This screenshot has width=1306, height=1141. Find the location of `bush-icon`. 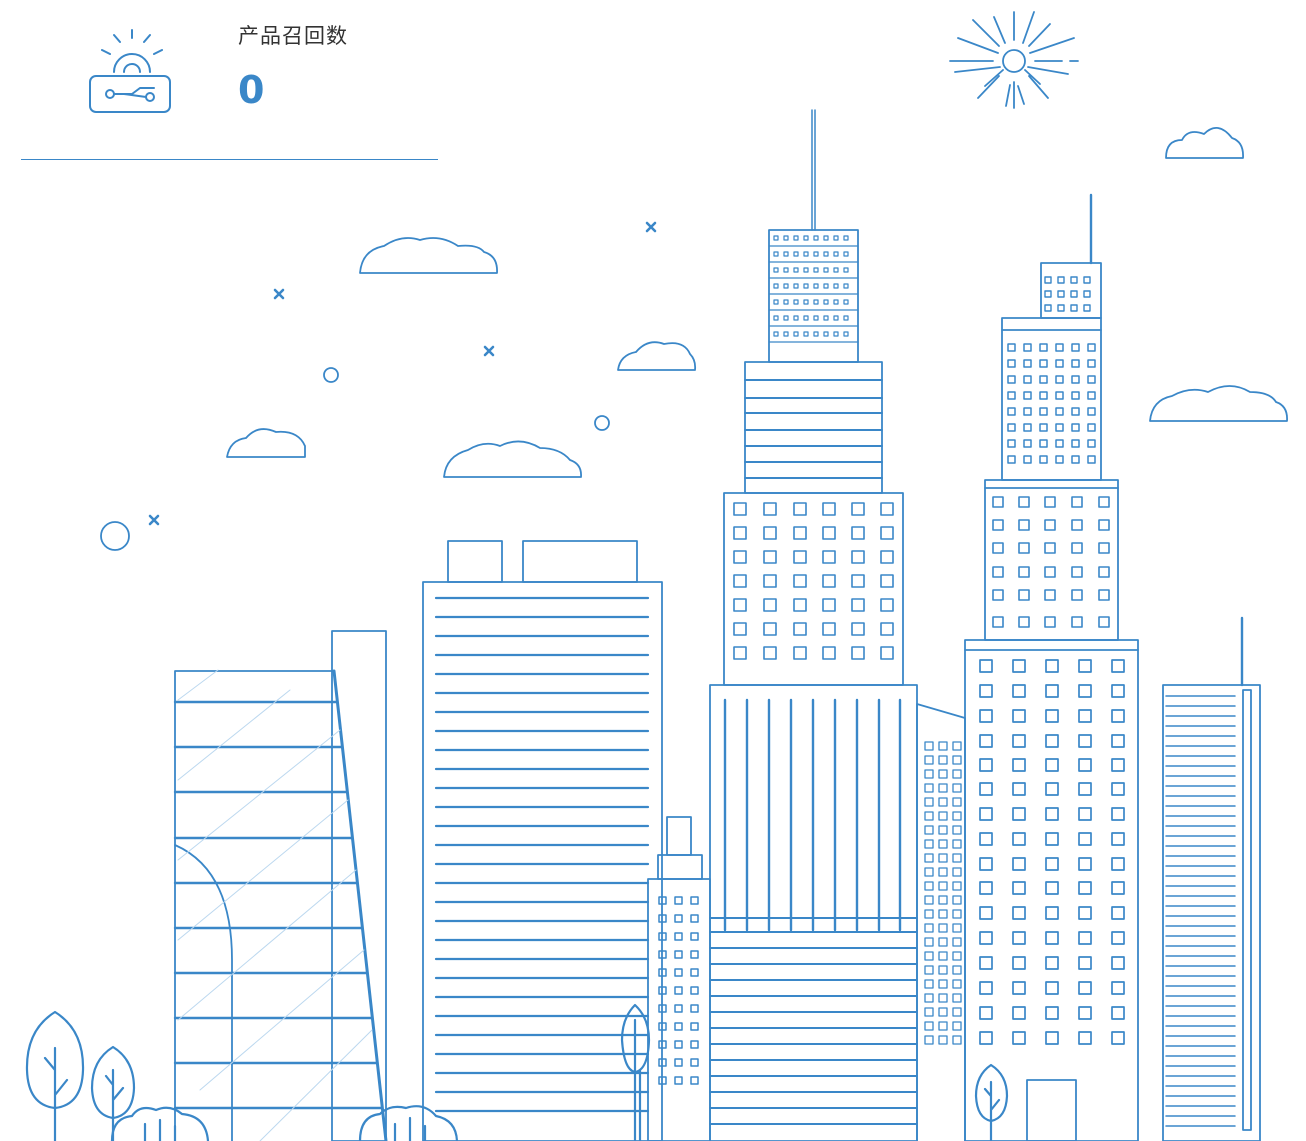

bush-icon is located at coordinates (284, 1123).